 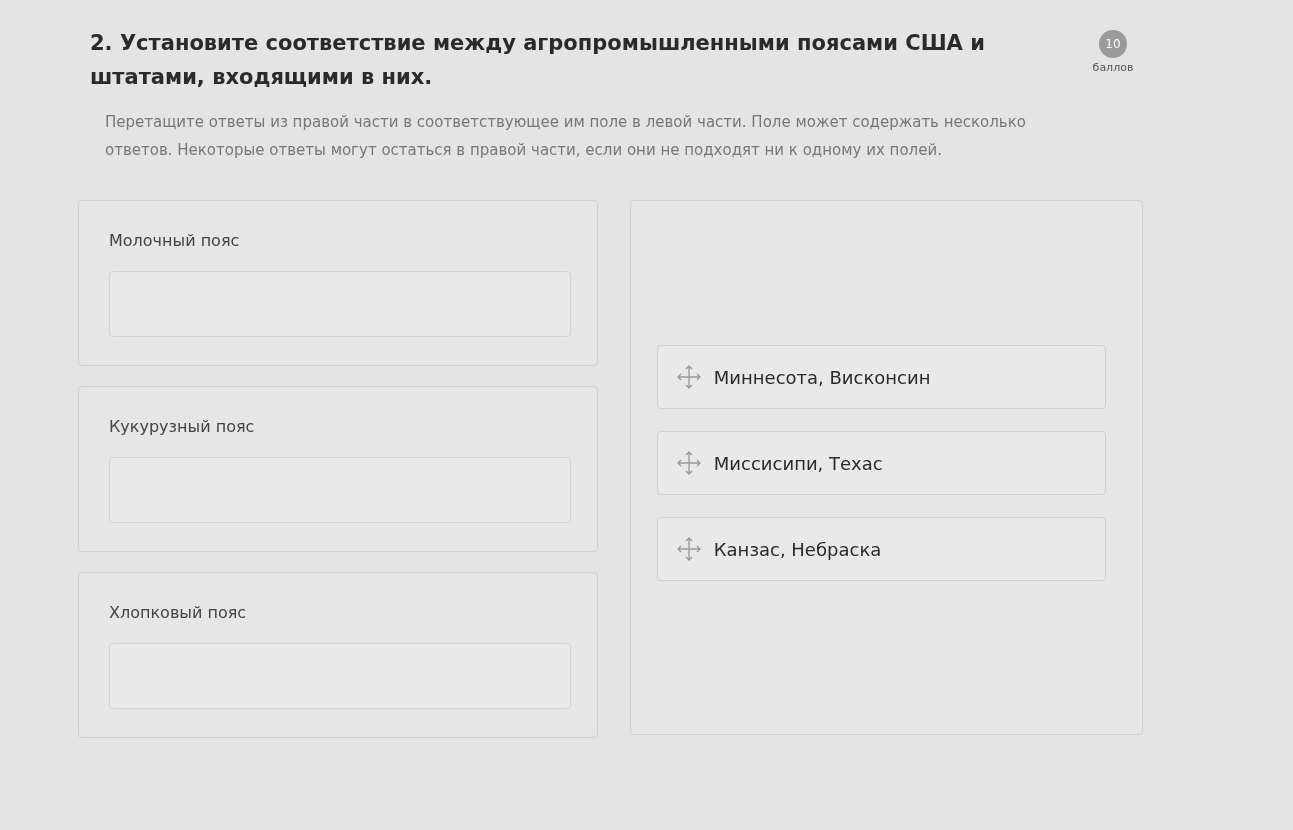 What do you see at coordinates (538, 60) in the screenshot?
I see `question-title: 2. Установите соответствие между агропромышленными поясами США и штатами, входящими в них.` at bounding box center [538, 60].